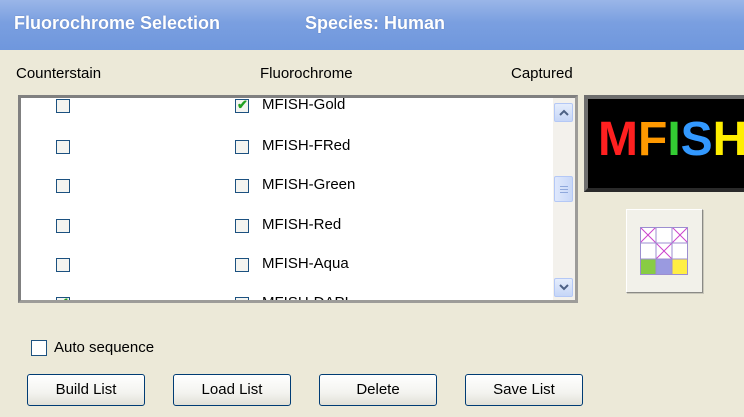 This screenshot has width=744, height=417. I want to click on logo-letter: S, so click(696, 139).